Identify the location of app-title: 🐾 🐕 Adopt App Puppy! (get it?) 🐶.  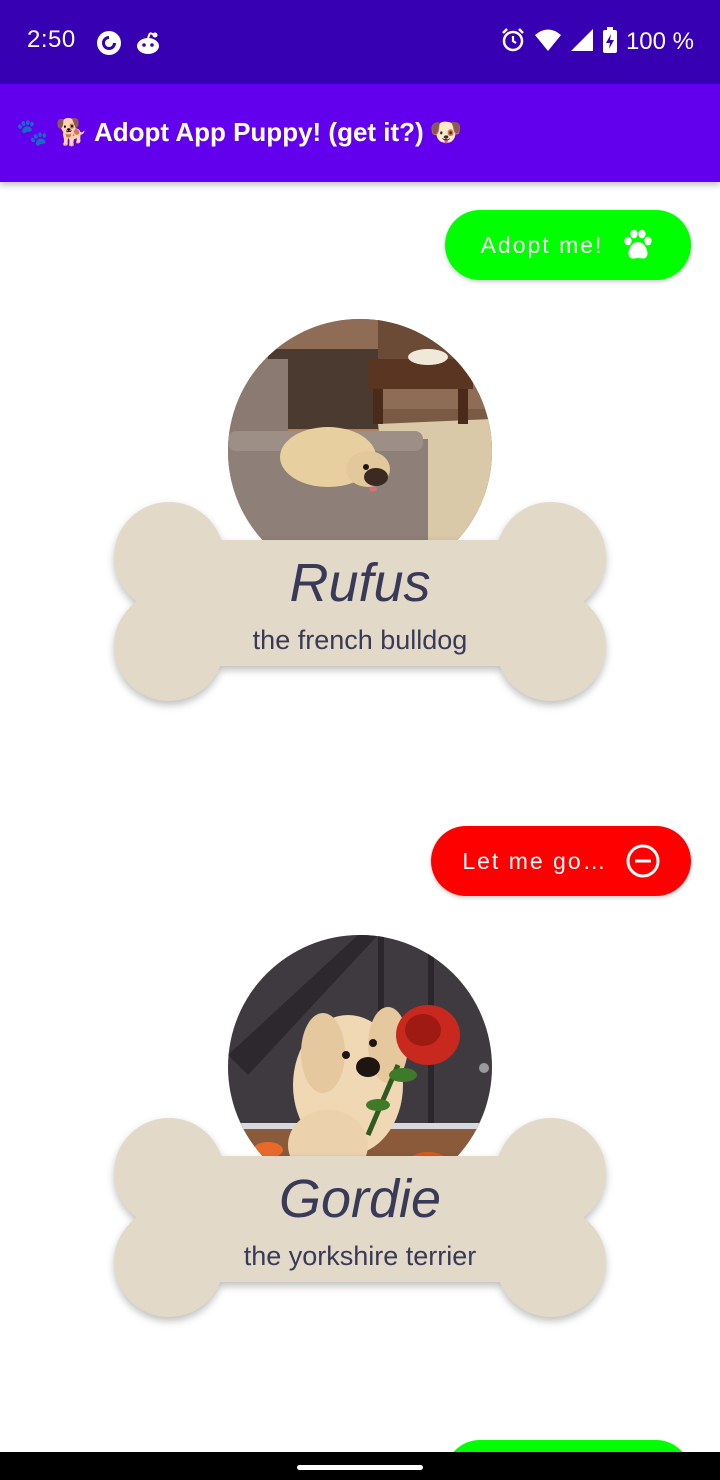
(239, 132).